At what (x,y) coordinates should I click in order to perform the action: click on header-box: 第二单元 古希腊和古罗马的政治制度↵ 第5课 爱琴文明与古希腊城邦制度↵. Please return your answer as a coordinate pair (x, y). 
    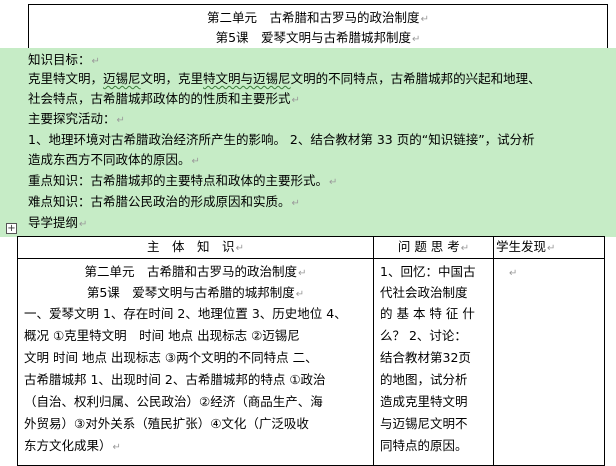
    Looking at the image, I should click on (318, 26).